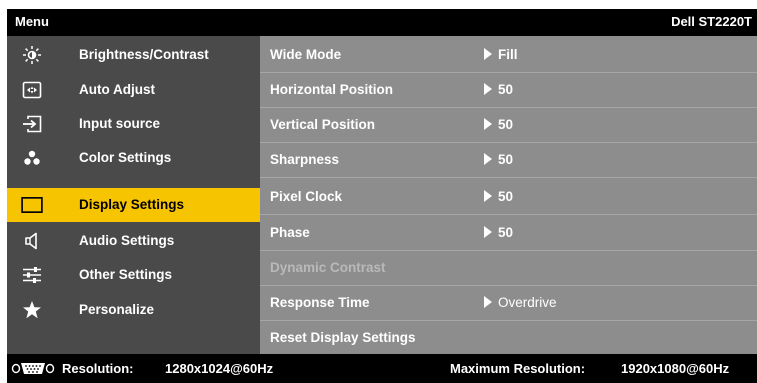 The image size is (757, 383). What do you see at coordinates (32, 205) in the screenshot?
I see `display-icon` at bounding box center [32, 205].